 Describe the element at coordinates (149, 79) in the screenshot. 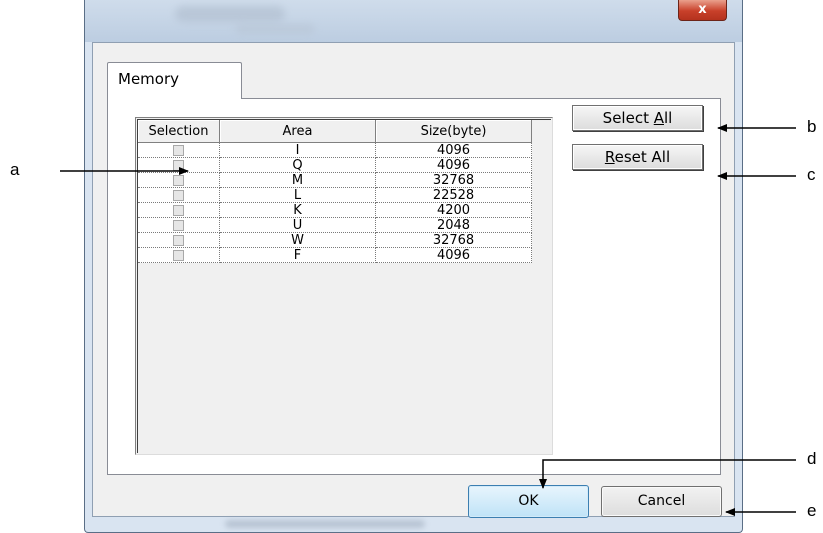

I see `tab-memory-label: Memory` at that location.